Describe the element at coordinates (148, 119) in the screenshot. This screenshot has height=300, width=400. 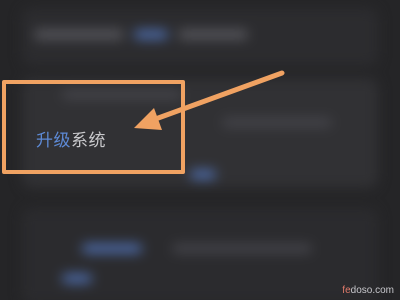
I see `arrow-head` at that location.